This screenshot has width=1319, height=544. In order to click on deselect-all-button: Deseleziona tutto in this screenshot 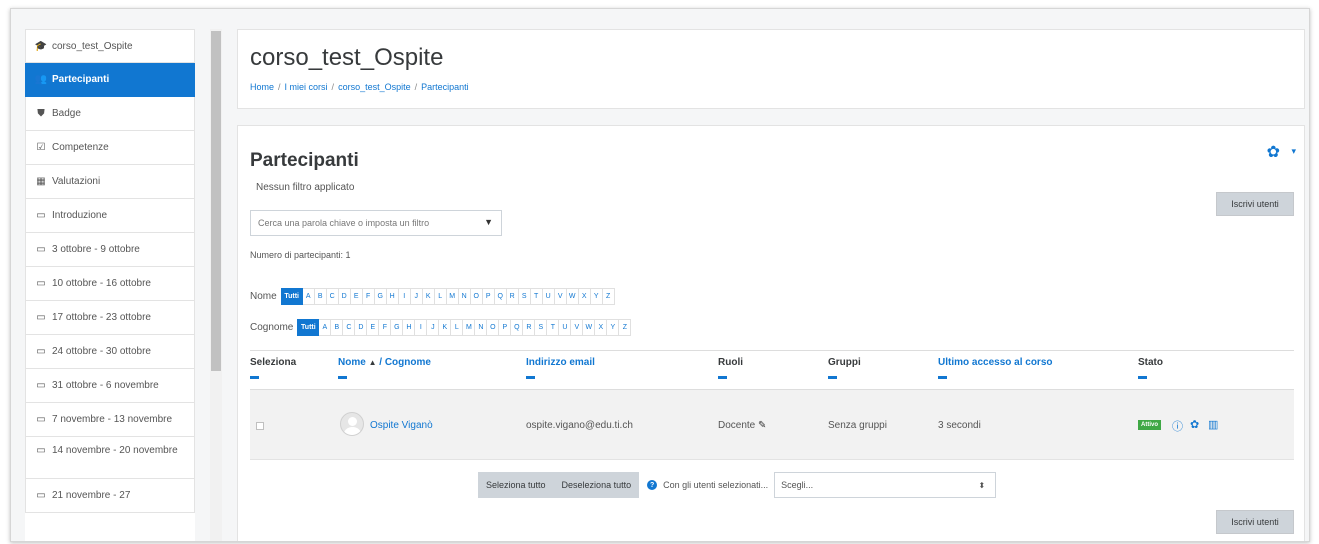, I will do `click(596, 485)`.